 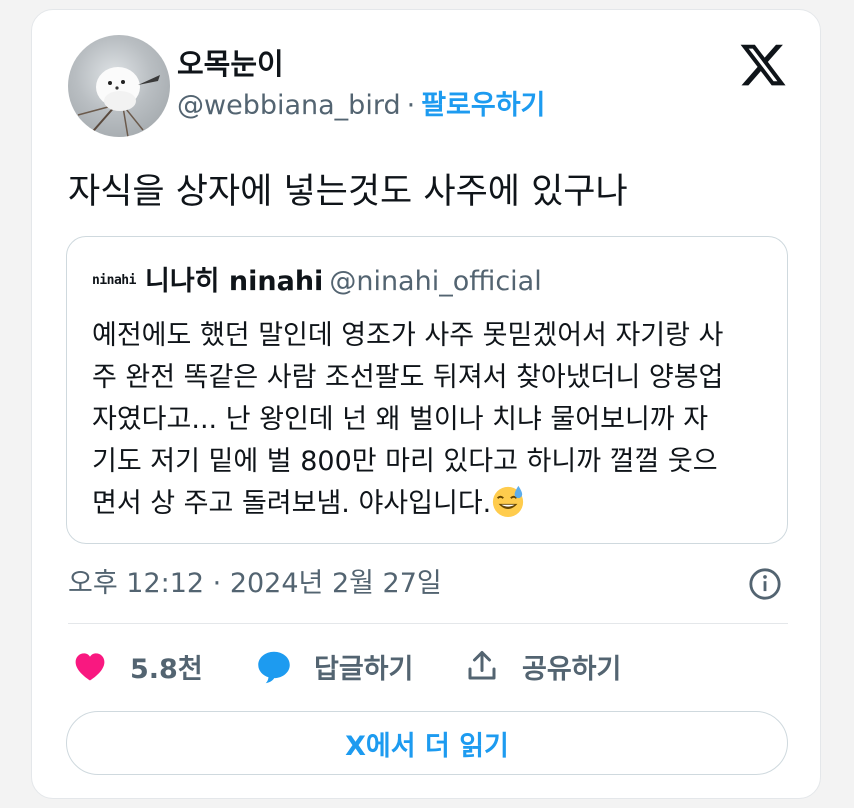 What do you see at coordinates (234, 281) in the screenshot?
I see `quote-author-name: 니나히 ninahi` at bounding box center [234, 281].